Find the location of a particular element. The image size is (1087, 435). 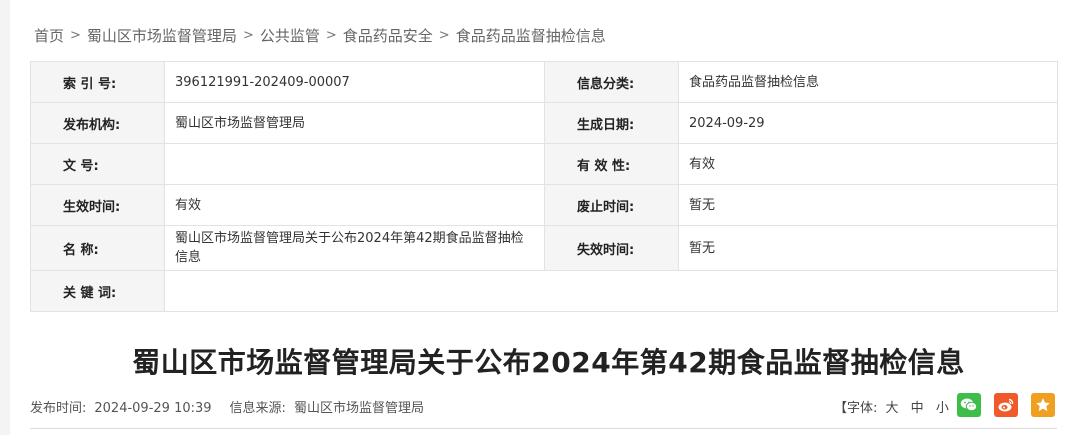

created-date-value: 2024-09-29 is located at coordinates (868, 123).